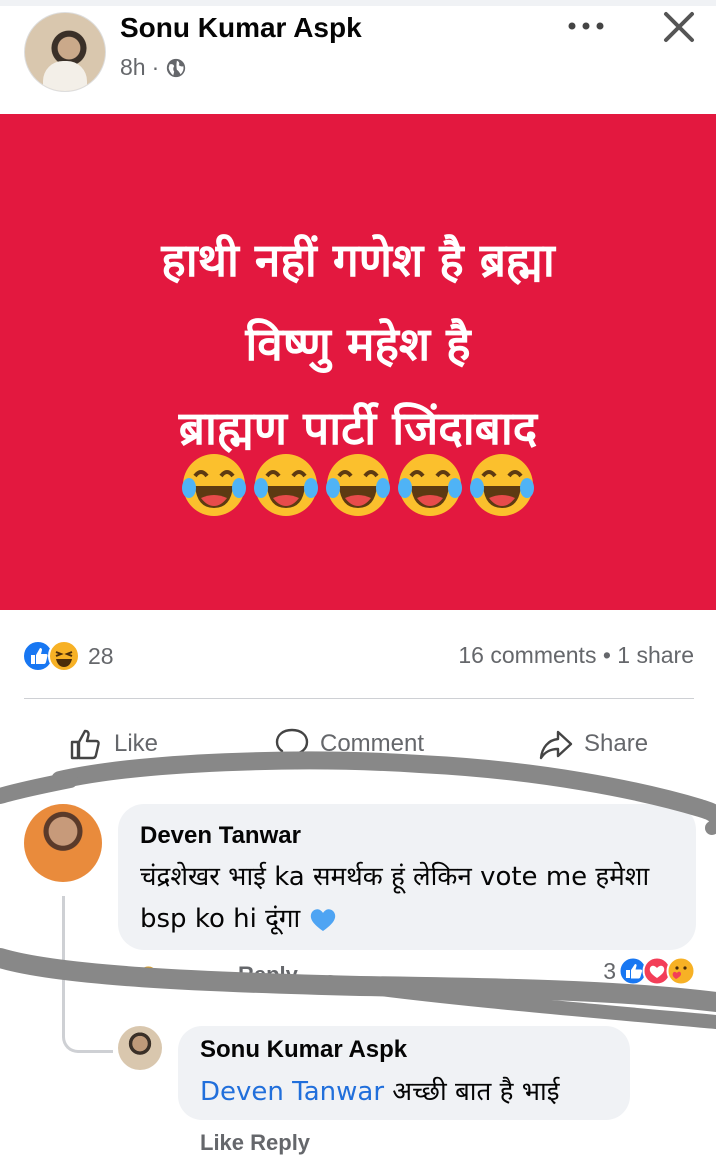 The image size is (716, 1156). Describe the element at coordinates (472, 1092) in the screenshot. I see `reply-body: अच्छी बात है भाई` at that location.